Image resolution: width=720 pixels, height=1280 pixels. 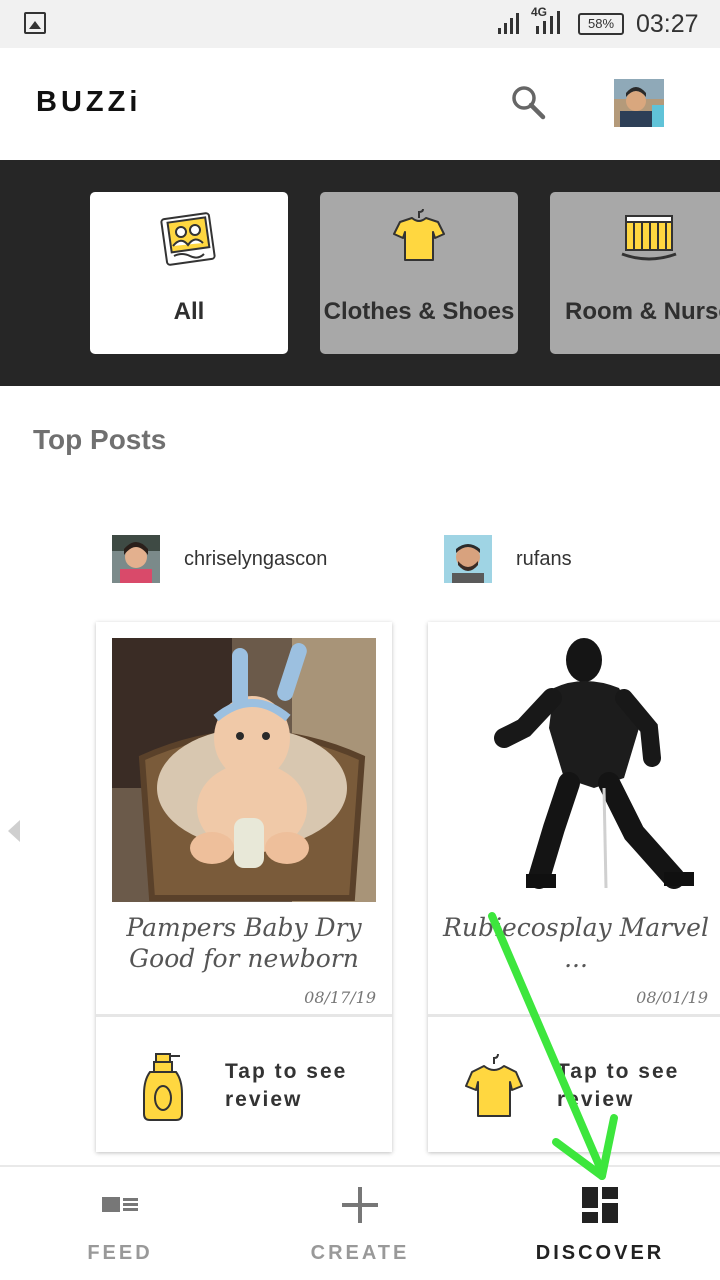 What do you see at coordinates (120, 1223) in the screenshot?
I see `nav-feed: FEED` at bounding box center [120, 1223].